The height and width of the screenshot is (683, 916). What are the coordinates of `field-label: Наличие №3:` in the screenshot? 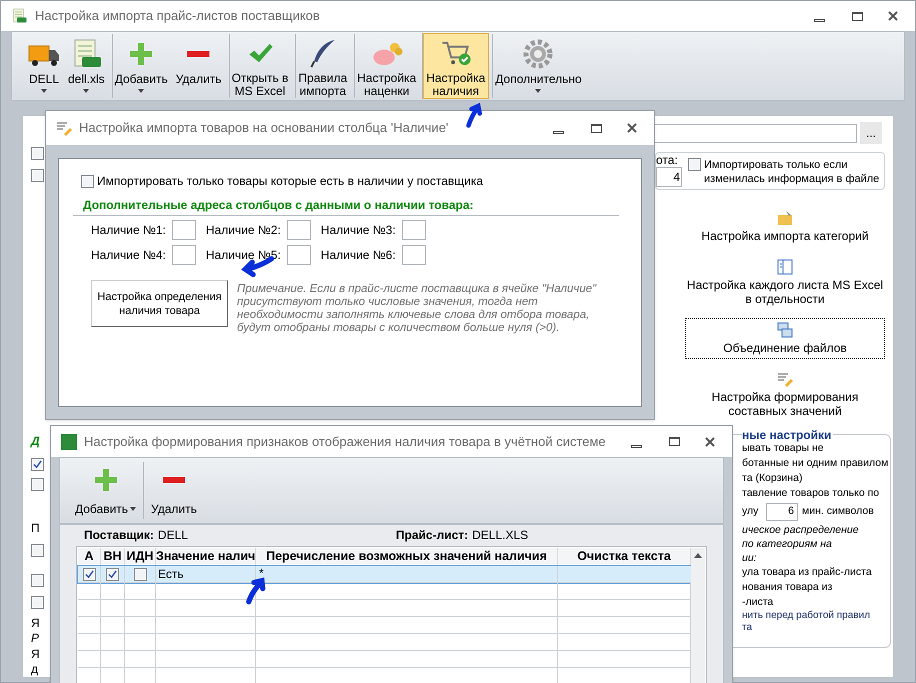 It's located at (358, 230).